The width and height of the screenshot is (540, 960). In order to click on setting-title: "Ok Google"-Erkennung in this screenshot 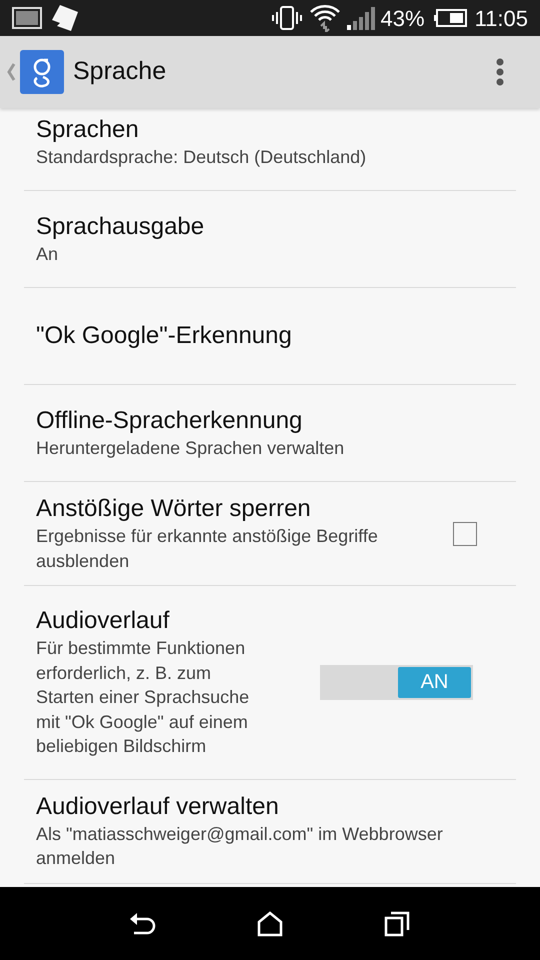, I will do `click(164, 336)`.